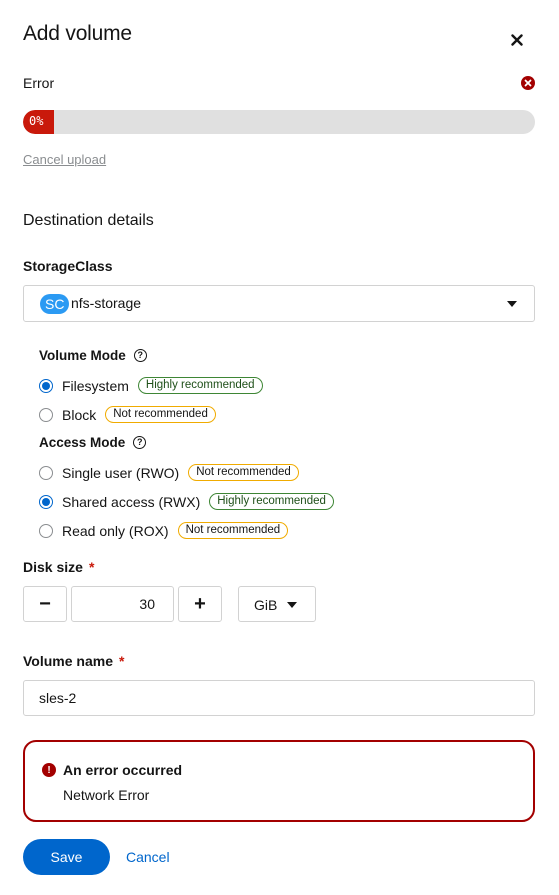  Describe the element at coordinates (88, 220) in the screenshot. I see `destination-details-heading: Destination details` at that location.